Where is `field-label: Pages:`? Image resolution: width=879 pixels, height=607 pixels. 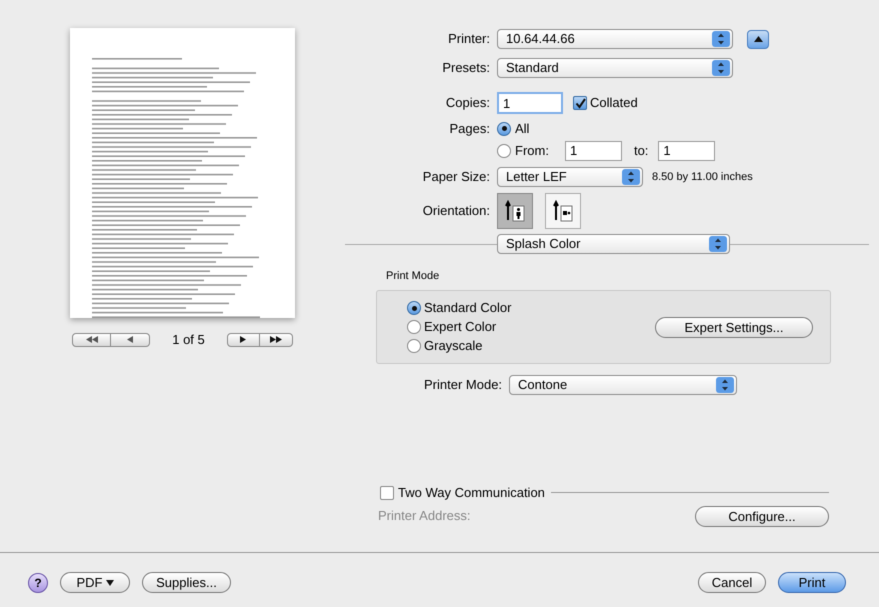
field-label: Pages: is located at coordinates (469, 129).